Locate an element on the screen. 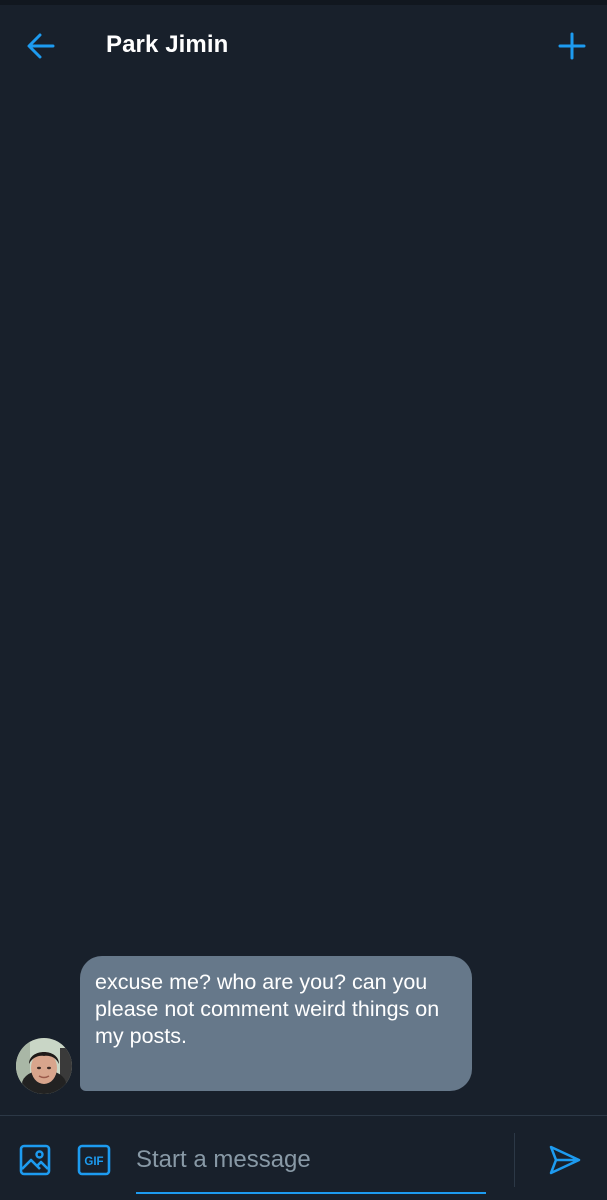 Image resolution: width=607 pixels, height=1200 pixels. conversation-header: Park Jimin is located at coordinates (303, 45).